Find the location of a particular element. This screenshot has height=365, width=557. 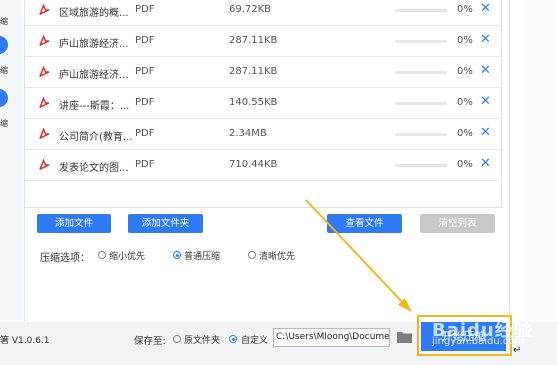

save-to-label: 保存至: is located at coordinates (150, 341).